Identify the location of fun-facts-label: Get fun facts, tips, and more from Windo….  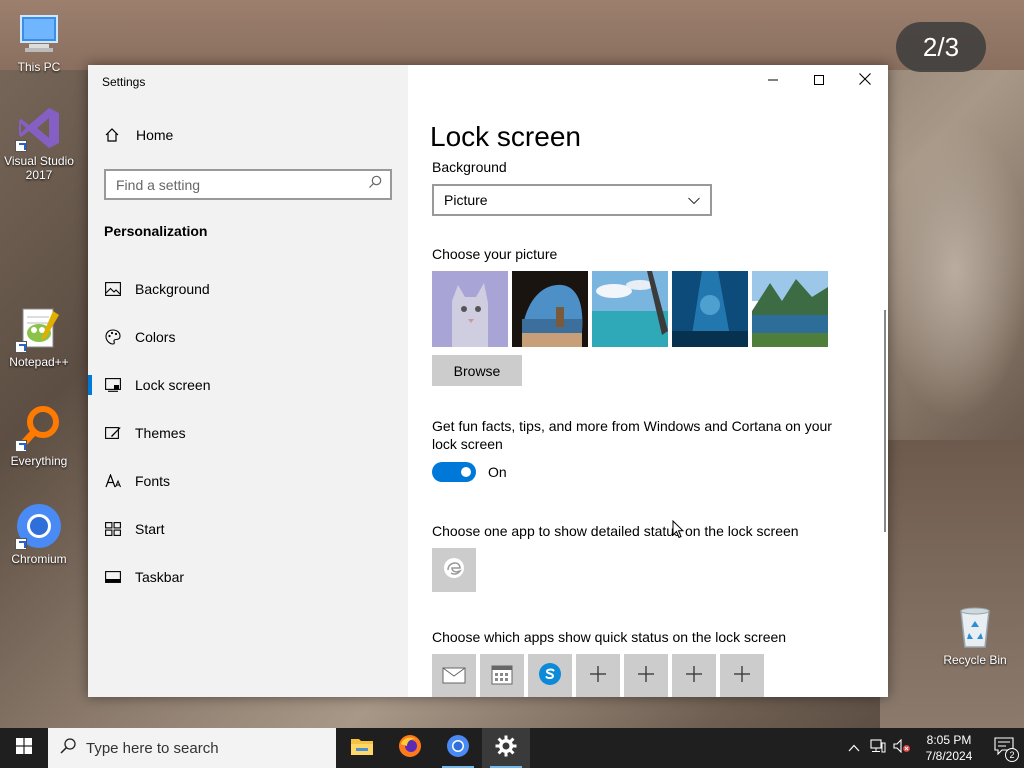
(632, 435).